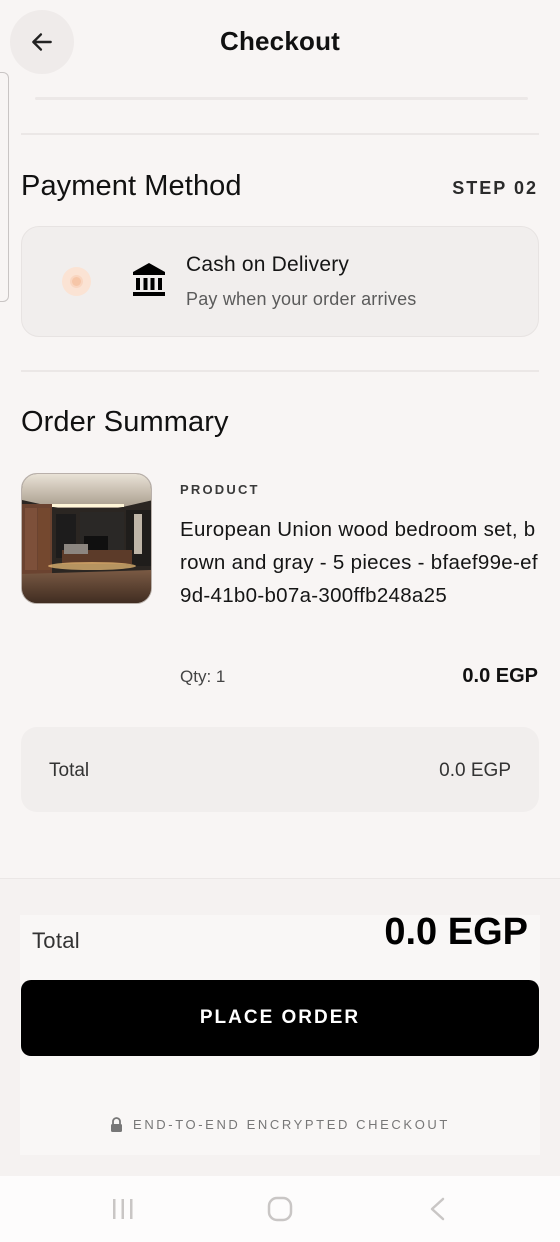  Describe the element at coordinates (438, 1209) in the screenshot. I see `system-back-icon` at that location.